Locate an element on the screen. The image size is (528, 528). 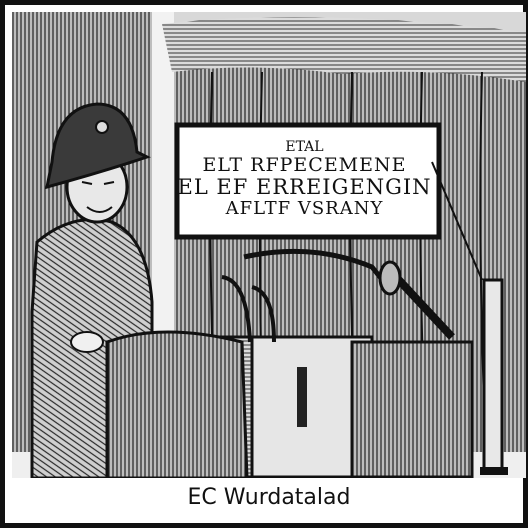
lamp-post is located at coordinates (493, 375).